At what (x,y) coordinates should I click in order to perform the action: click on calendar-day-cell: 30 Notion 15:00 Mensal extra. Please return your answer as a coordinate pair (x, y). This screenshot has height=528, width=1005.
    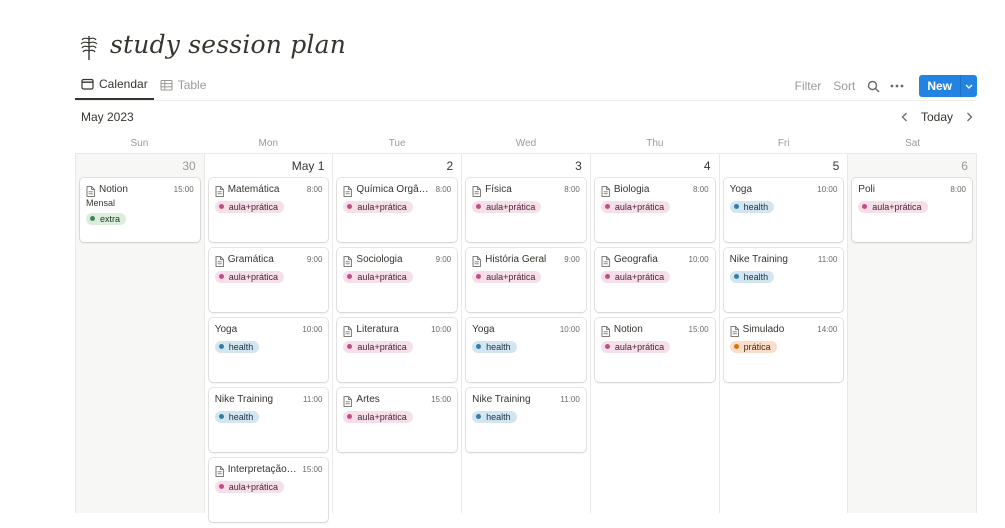
    Looking at the image, I should click on (140, 333).